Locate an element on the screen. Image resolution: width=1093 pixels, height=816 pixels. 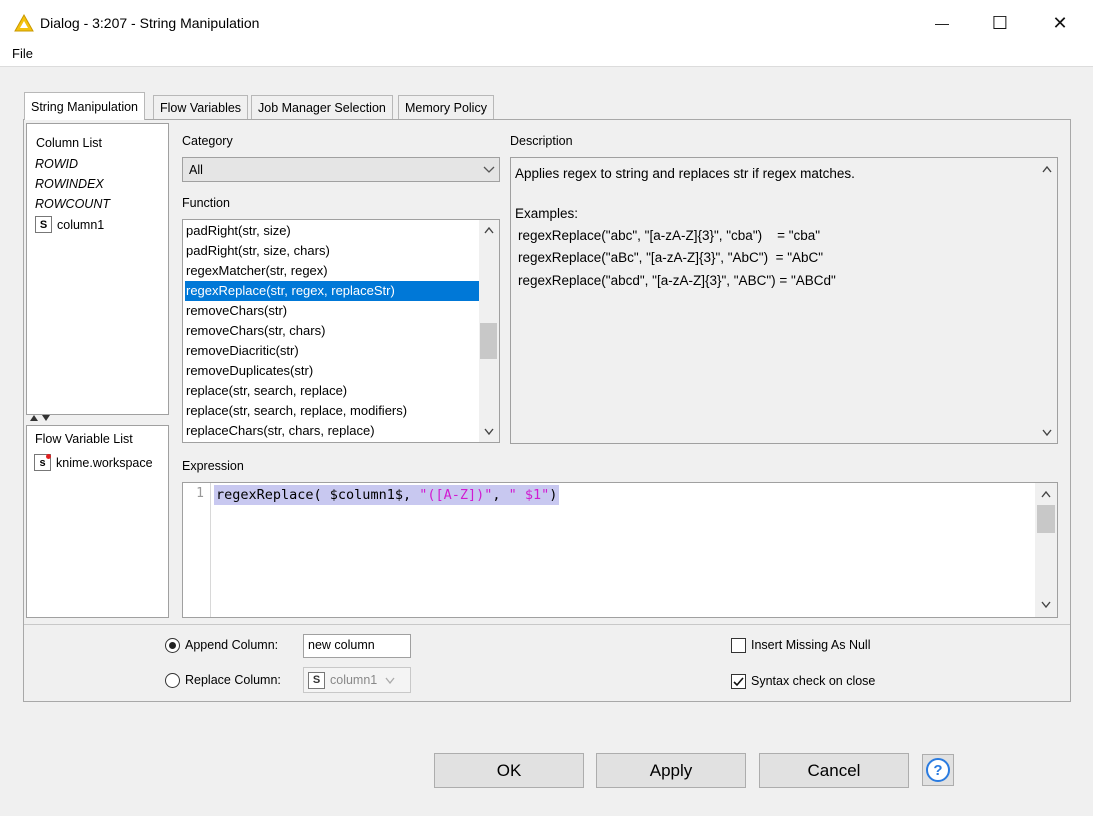
help-icon: ? is located at coordinates (938, 770).